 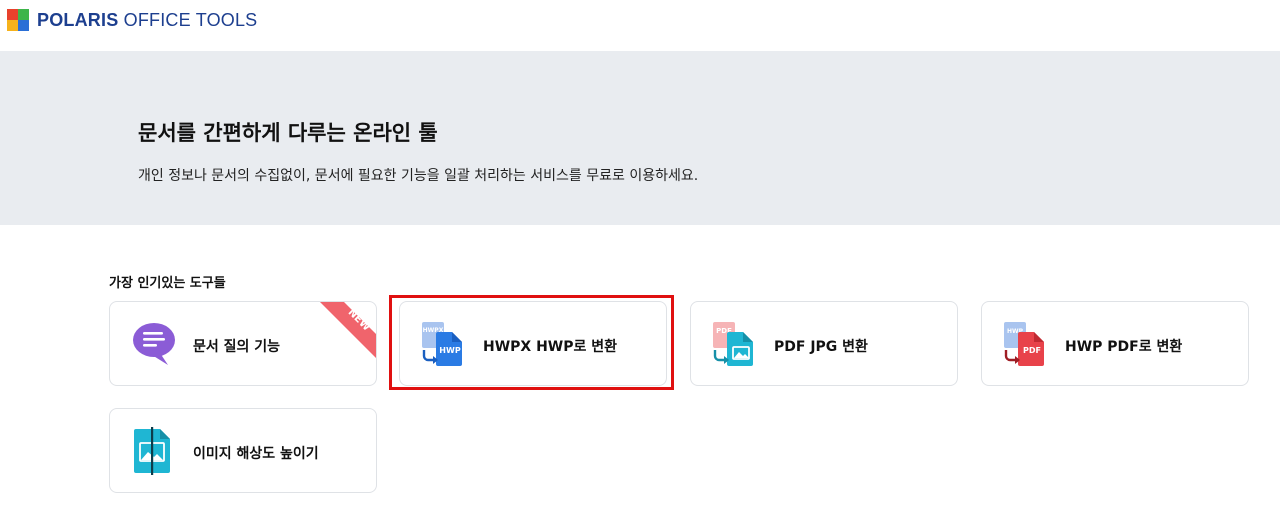 What do you see at coordinates (1124, 347) in the screenshot?
I see `tool-card-label: HWP PDF로 변환` at bounding box center [1124, 347].